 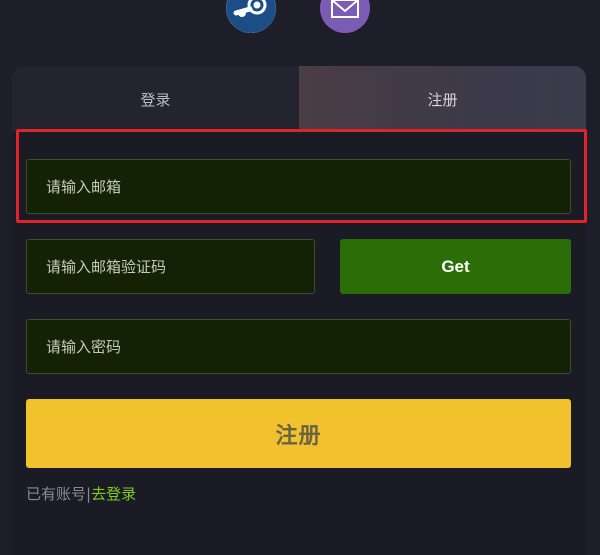 What do you see at coordinates (170, 266) in the screenshot?
I see `email-code-input` at bounding box center [170, 266].